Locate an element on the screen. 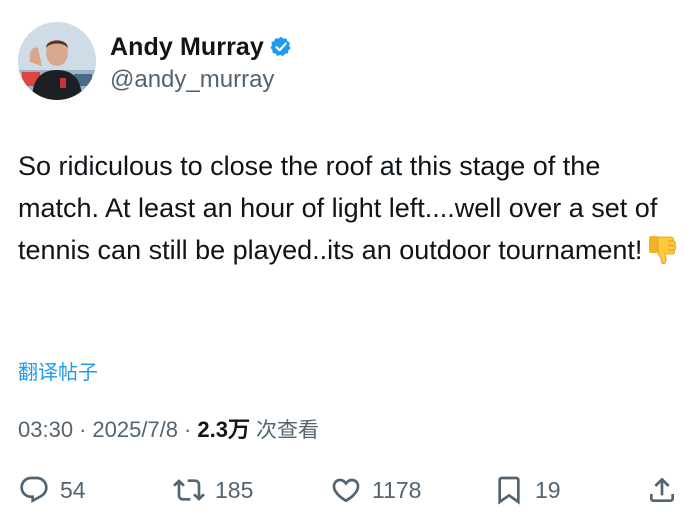 The image size is (700, 527). bookmark-icon is located at coordinates (509, 490).